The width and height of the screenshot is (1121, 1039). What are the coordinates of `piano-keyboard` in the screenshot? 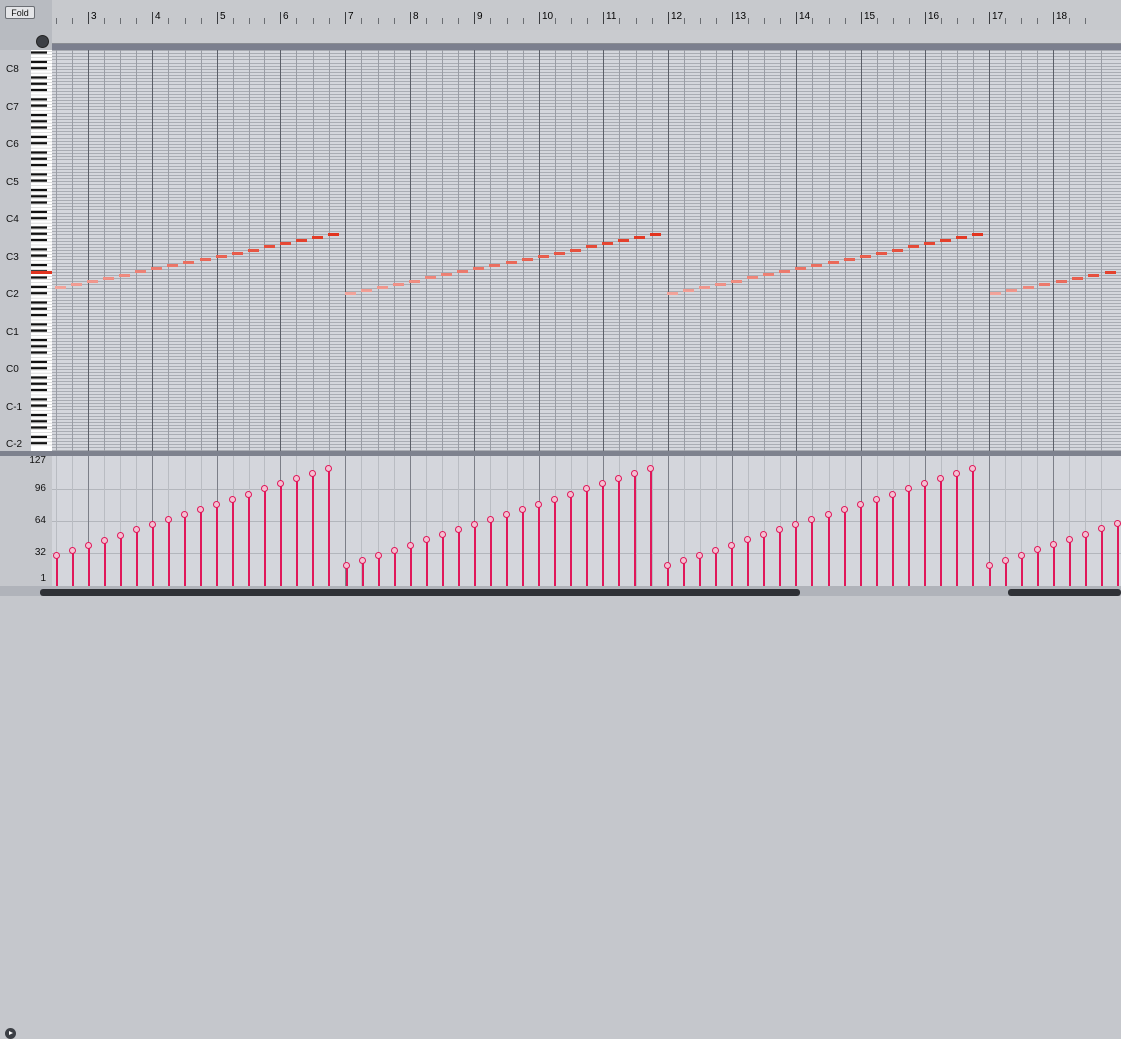 It's located at (41, 248).